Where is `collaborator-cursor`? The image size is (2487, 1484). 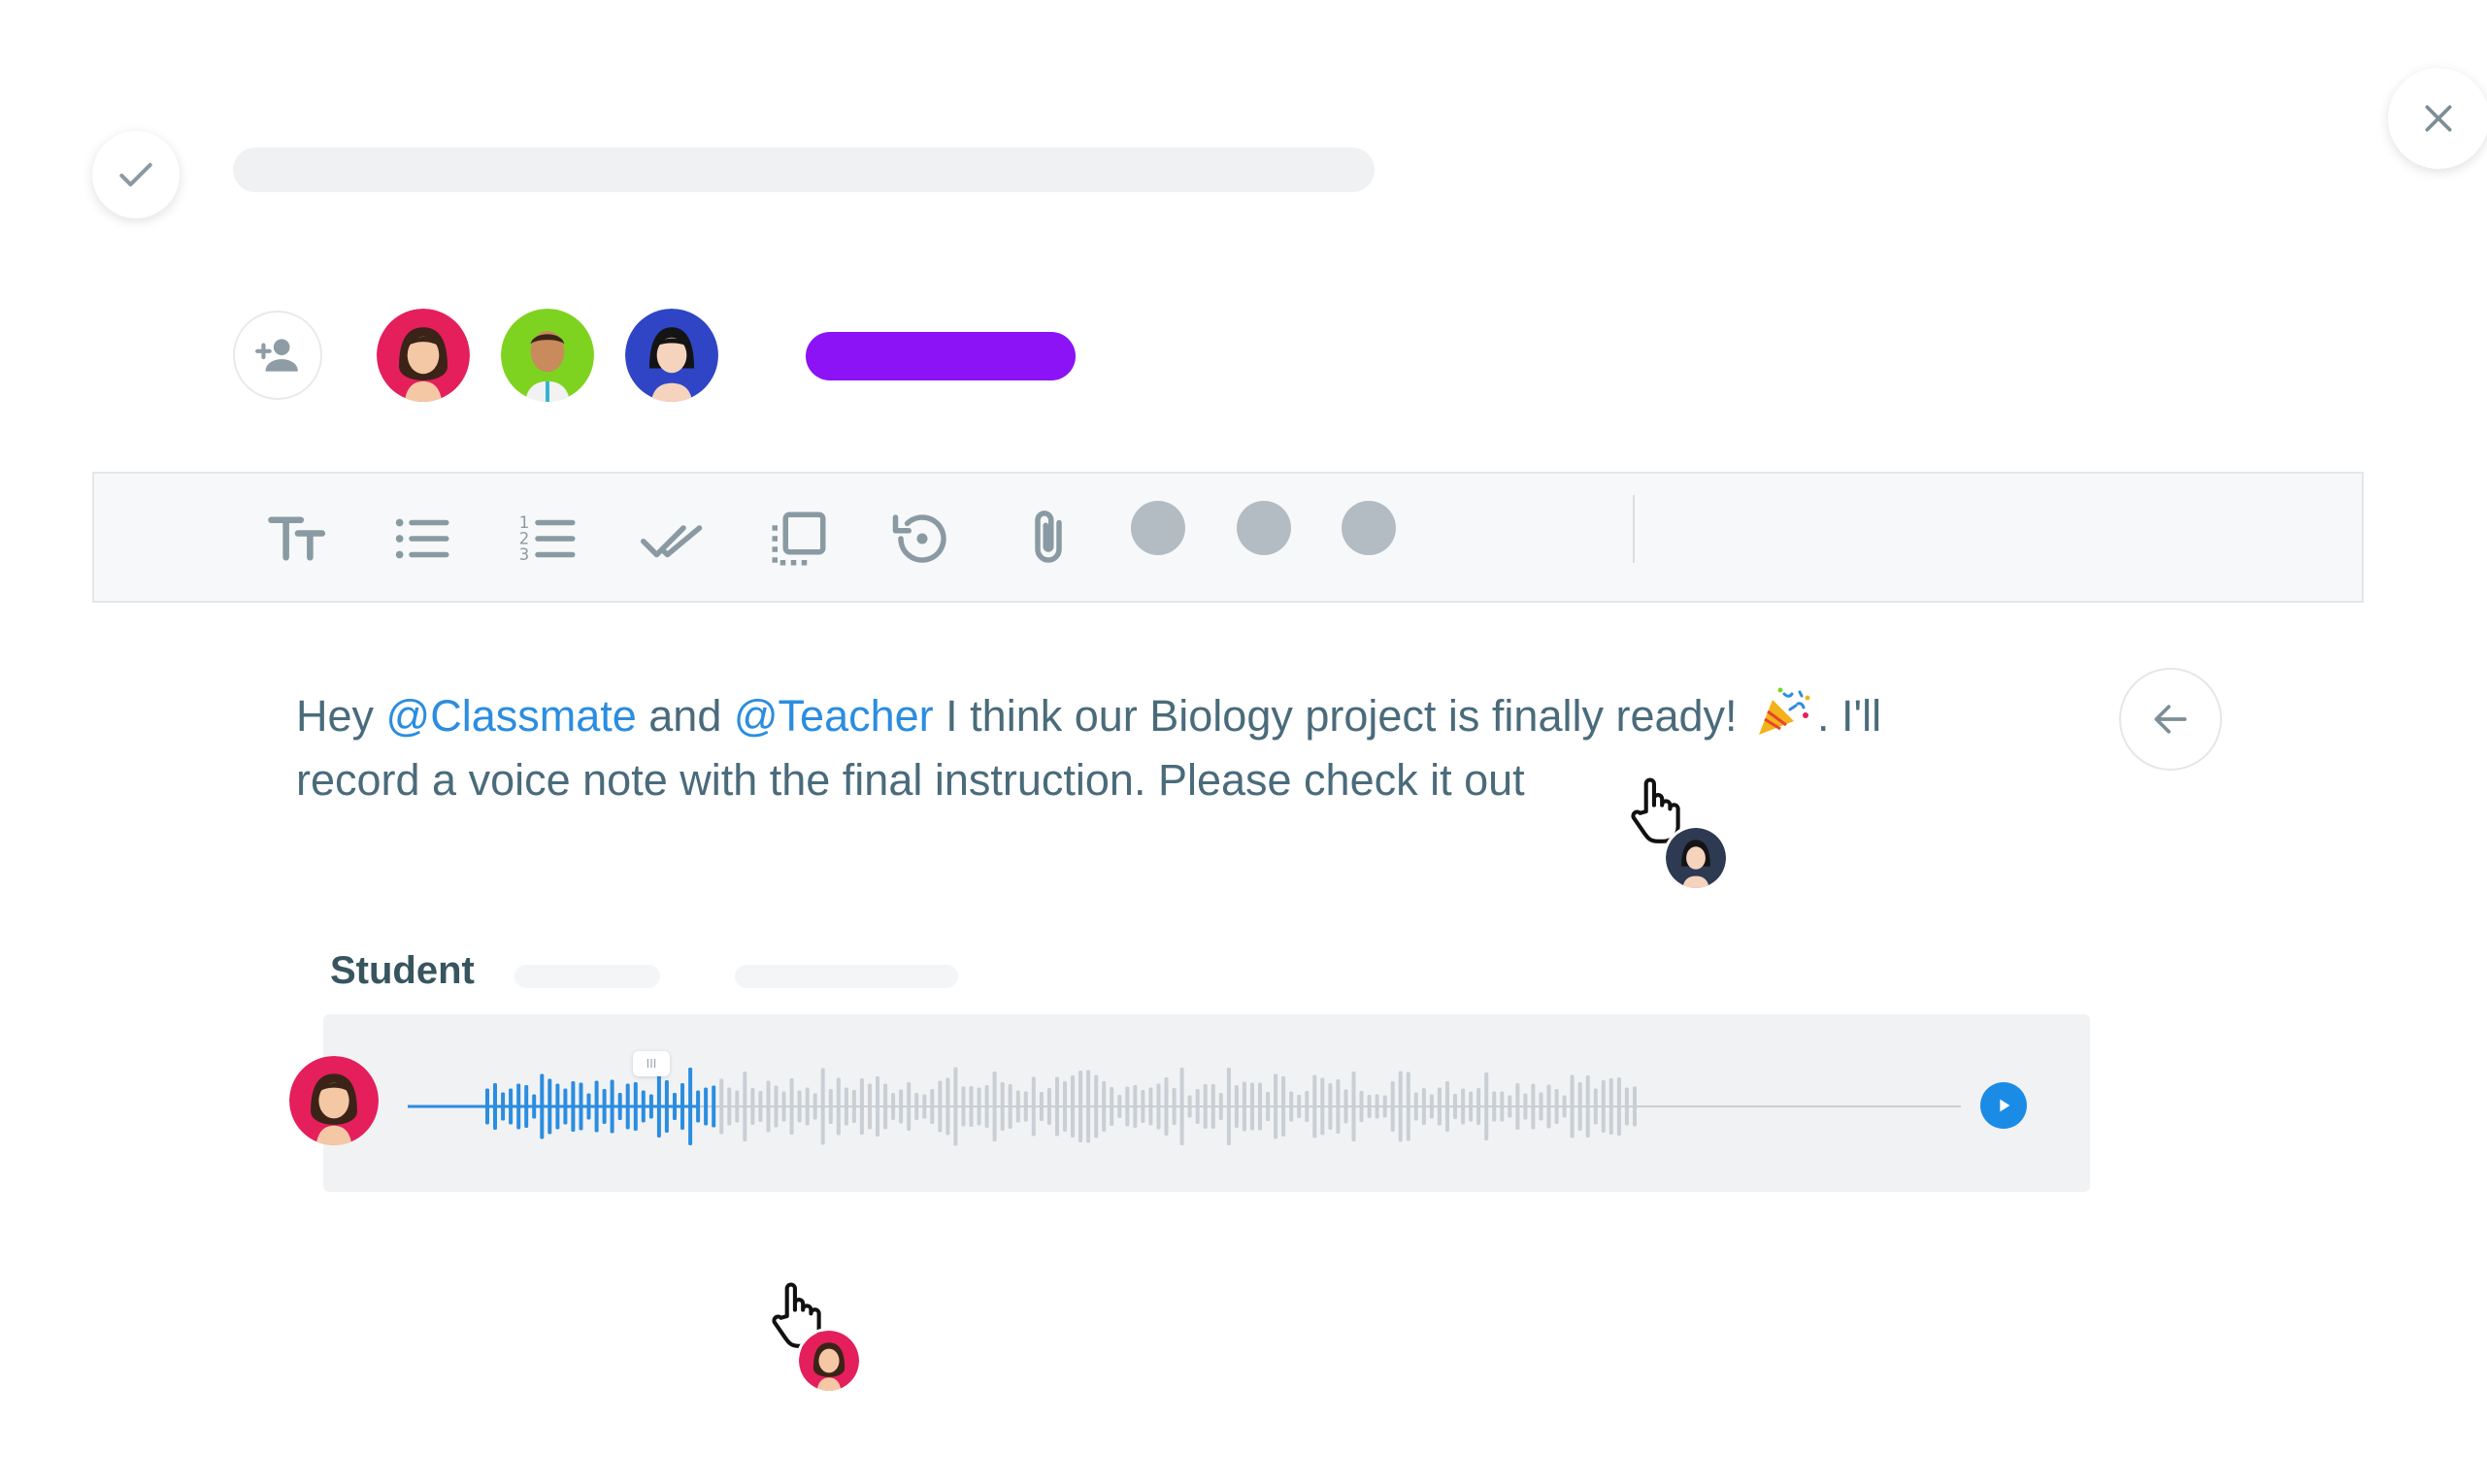 collaborator-cursor is located at coordinates (821, 1337).